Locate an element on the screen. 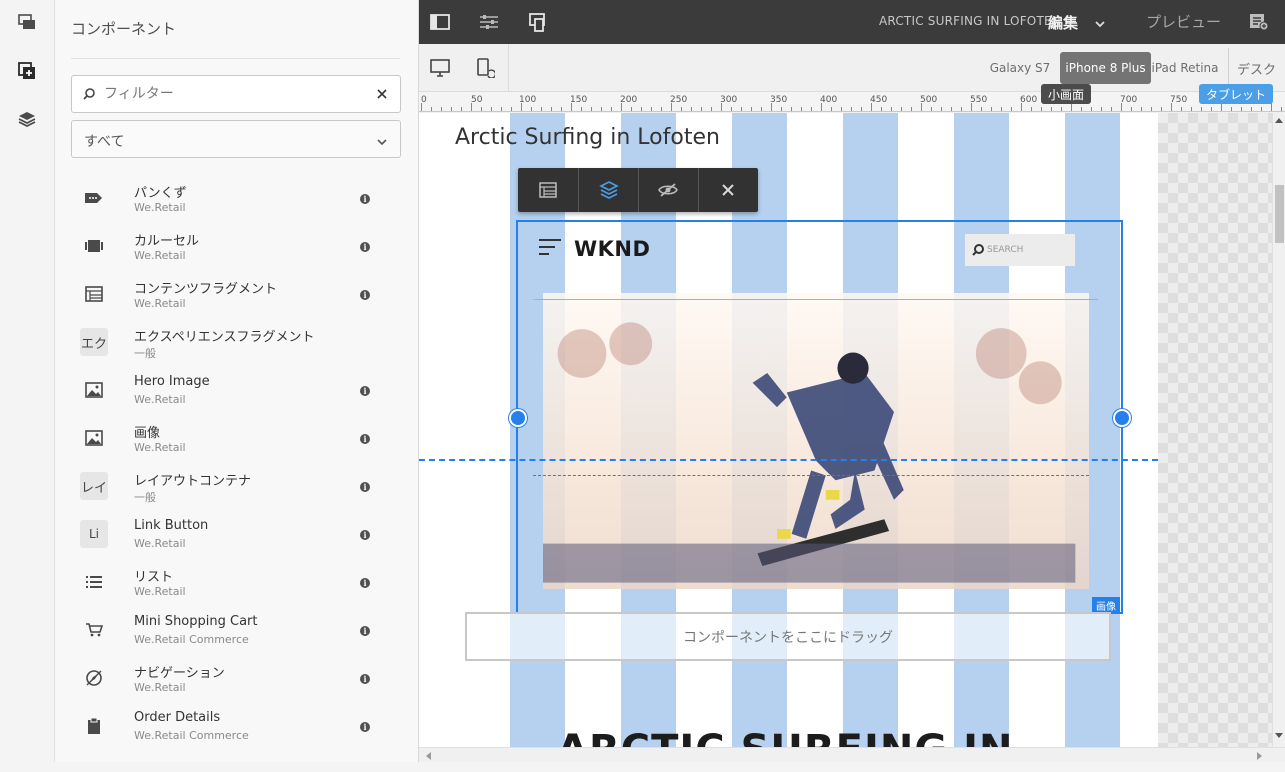 This screenshot has height=772, width=1285. clipboard-icon is located at coordinates (94, 726).